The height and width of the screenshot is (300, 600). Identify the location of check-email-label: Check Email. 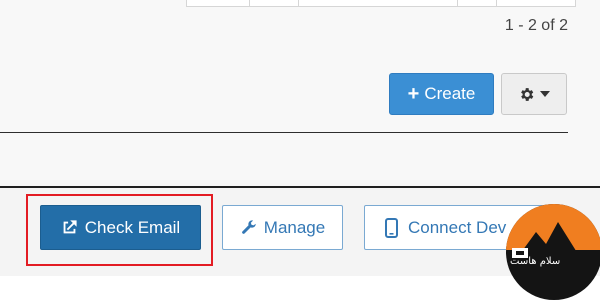
(132, 227).